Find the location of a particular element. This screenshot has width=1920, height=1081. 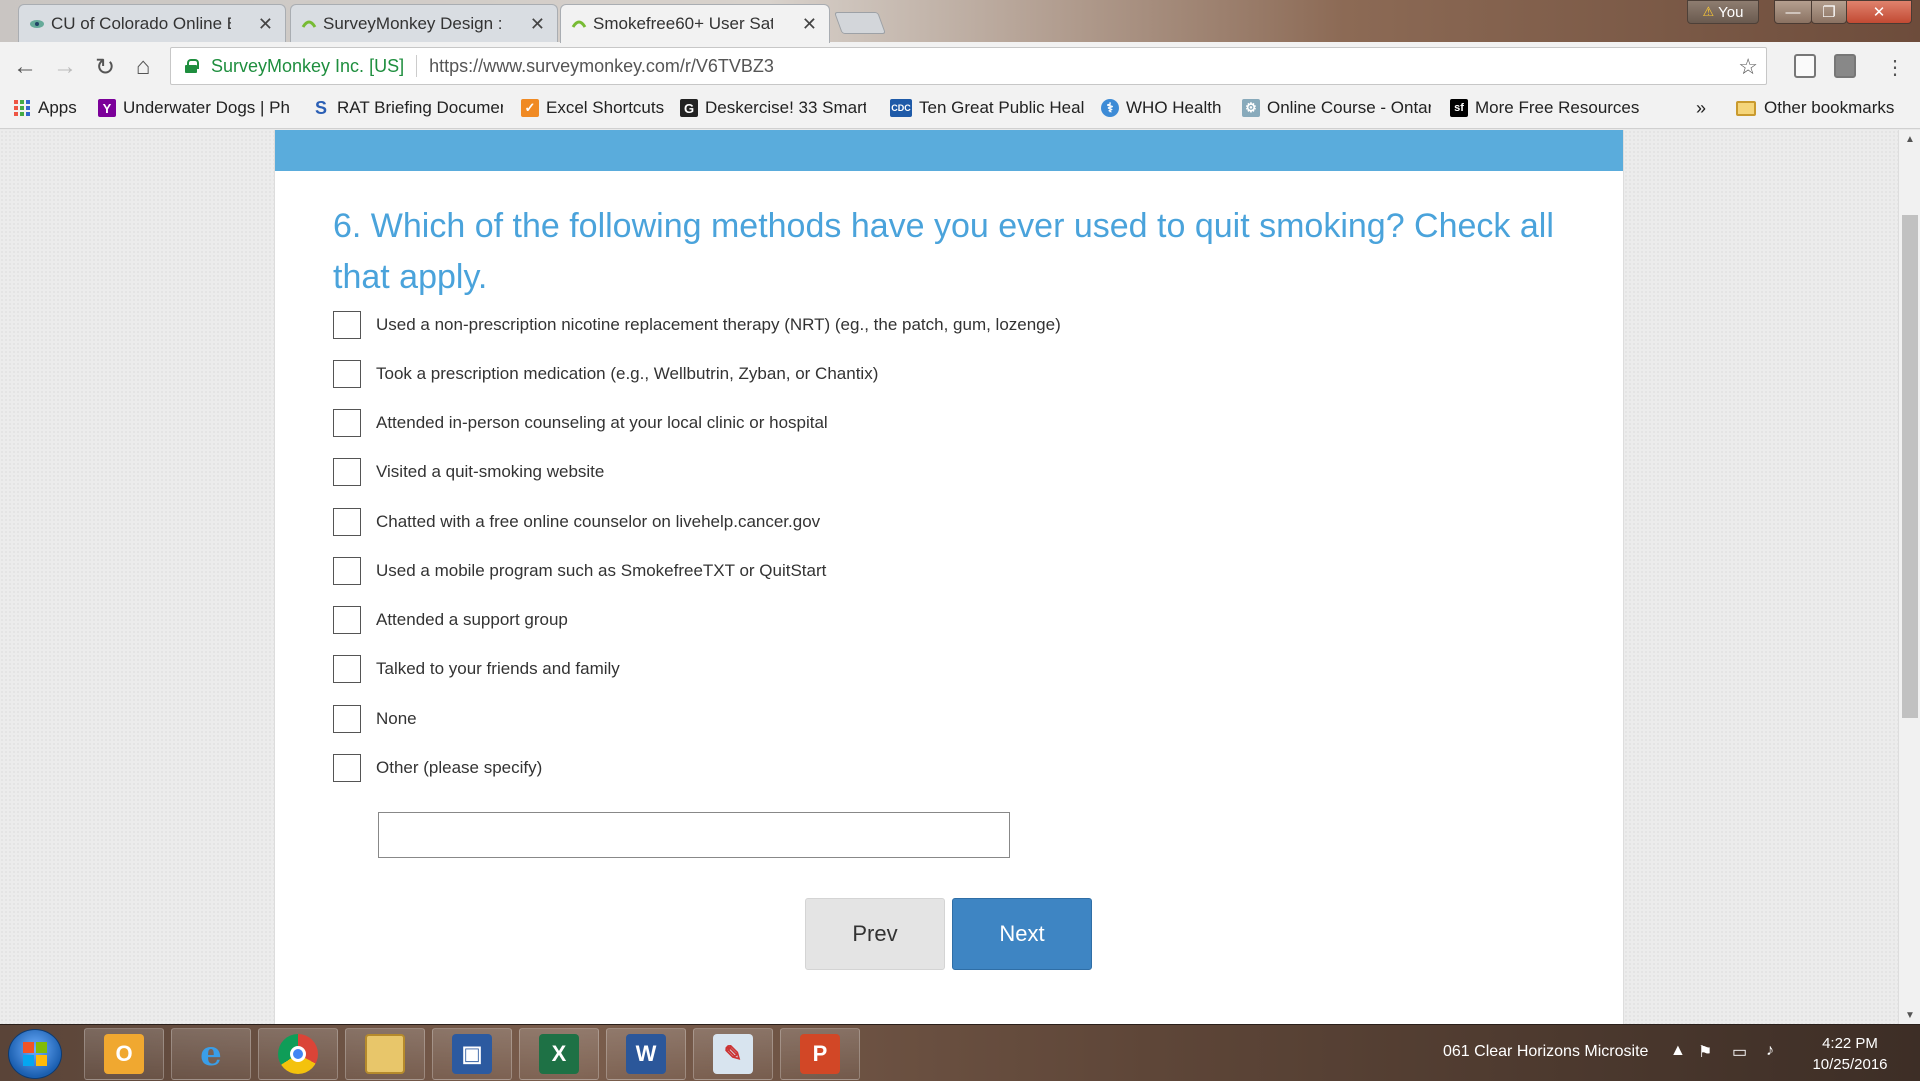

profile-button: ⚠ You is located at coordinates (1723, 12).